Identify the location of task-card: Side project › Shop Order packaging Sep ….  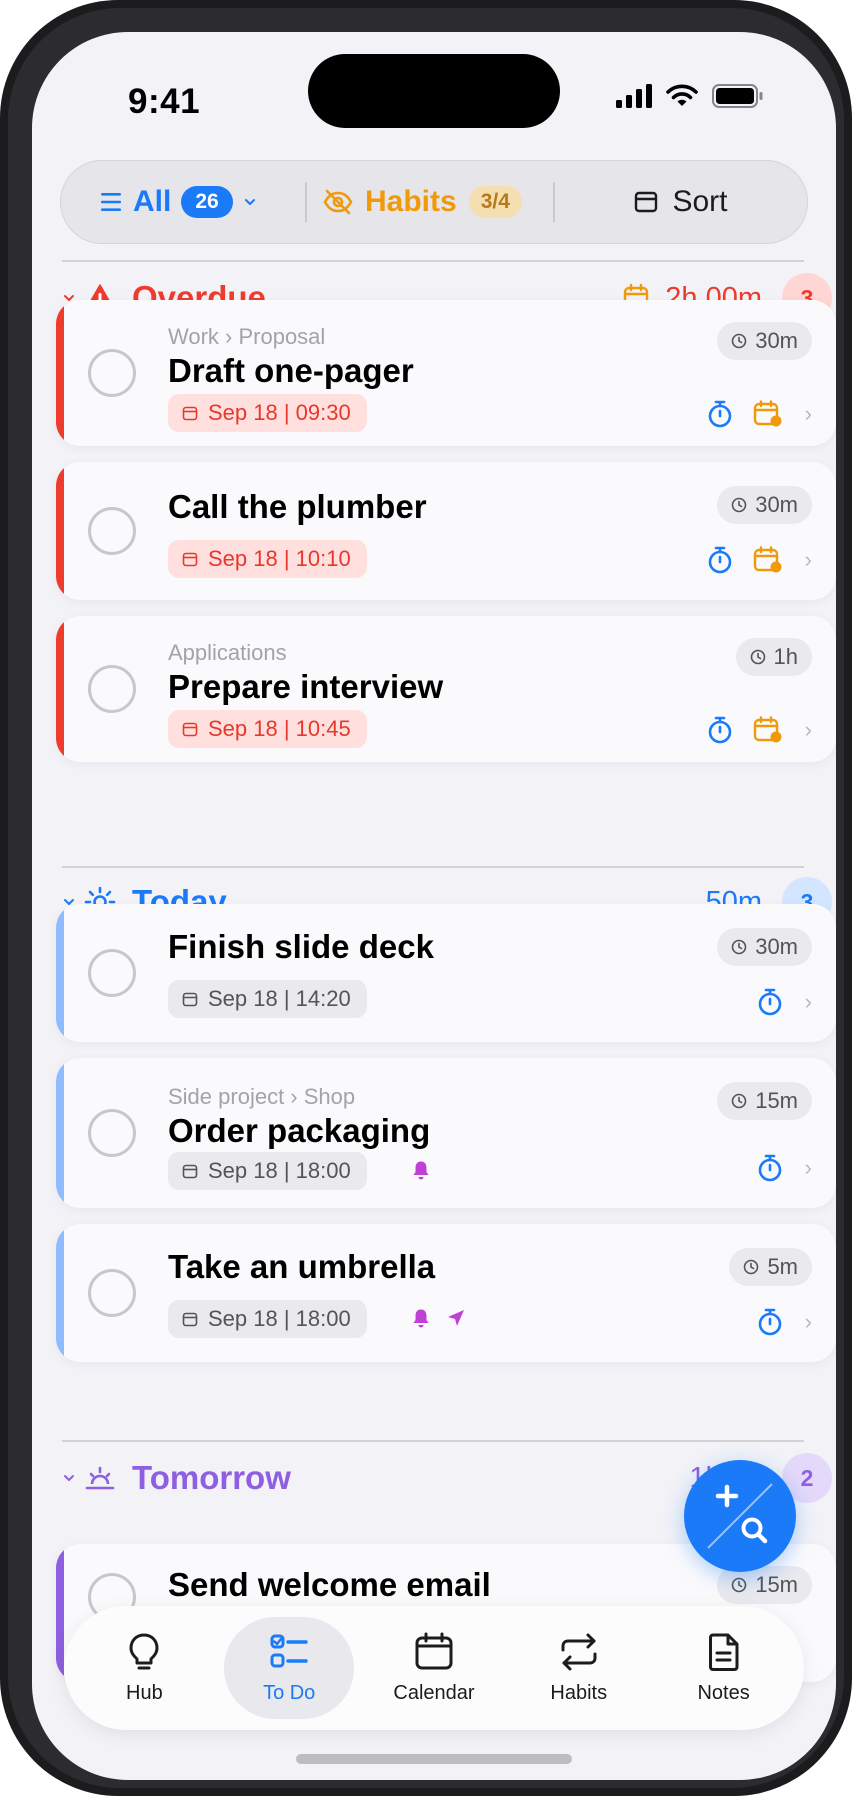
(446, 1133).